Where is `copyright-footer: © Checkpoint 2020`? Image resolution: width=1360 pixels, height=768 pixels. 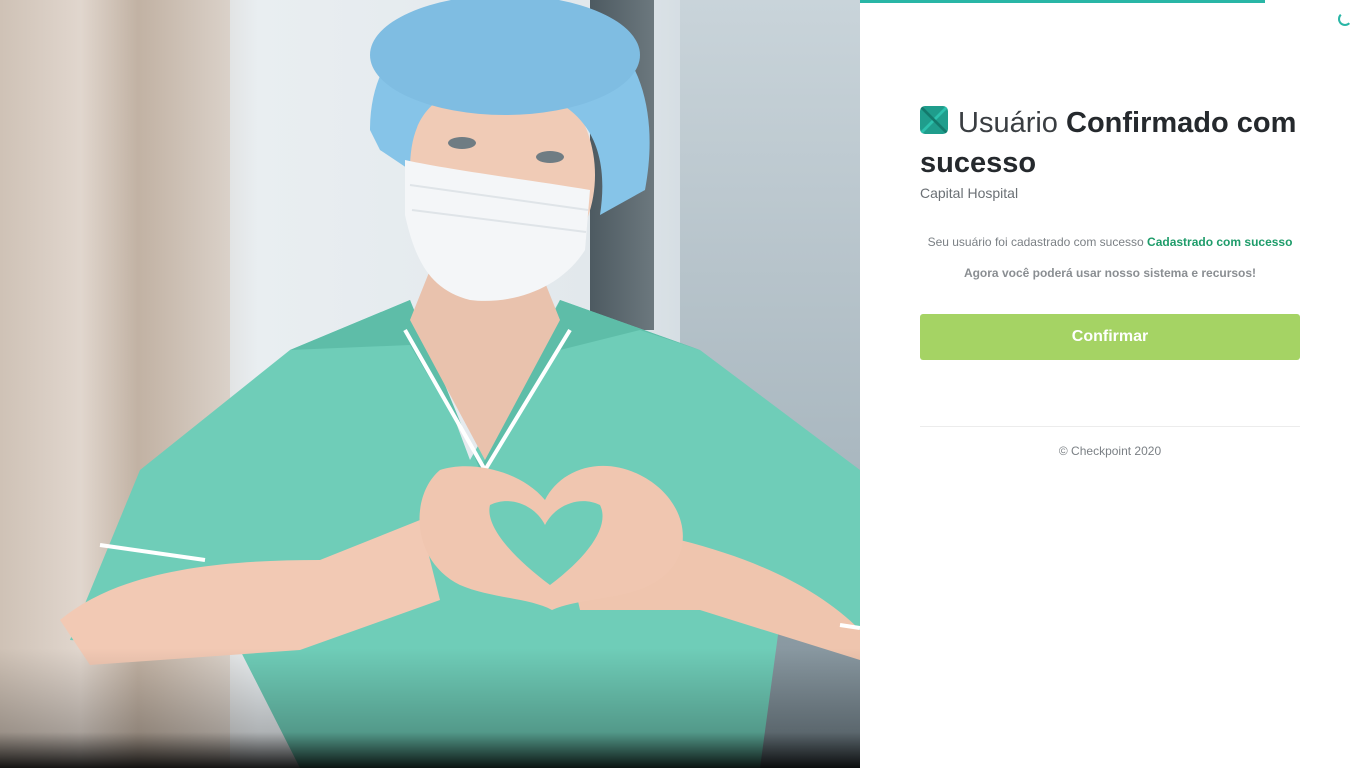 copyright-footer: © Checkpoint 2020 is located at coordinates (1110, 451).